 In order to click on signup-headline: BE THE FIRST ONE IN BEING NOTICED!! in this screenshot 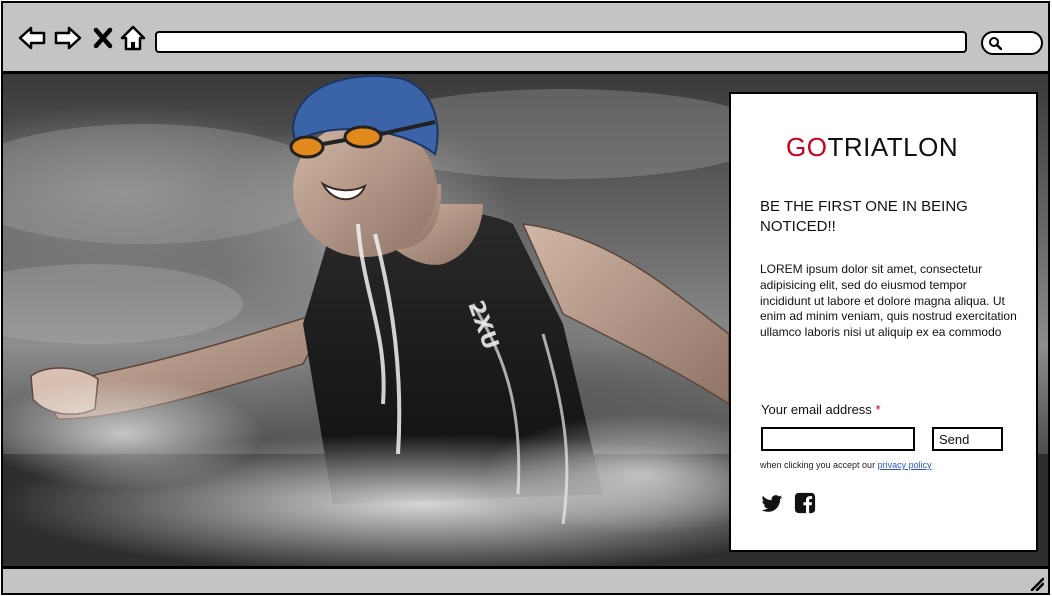, I will do `click(864, 216)`.